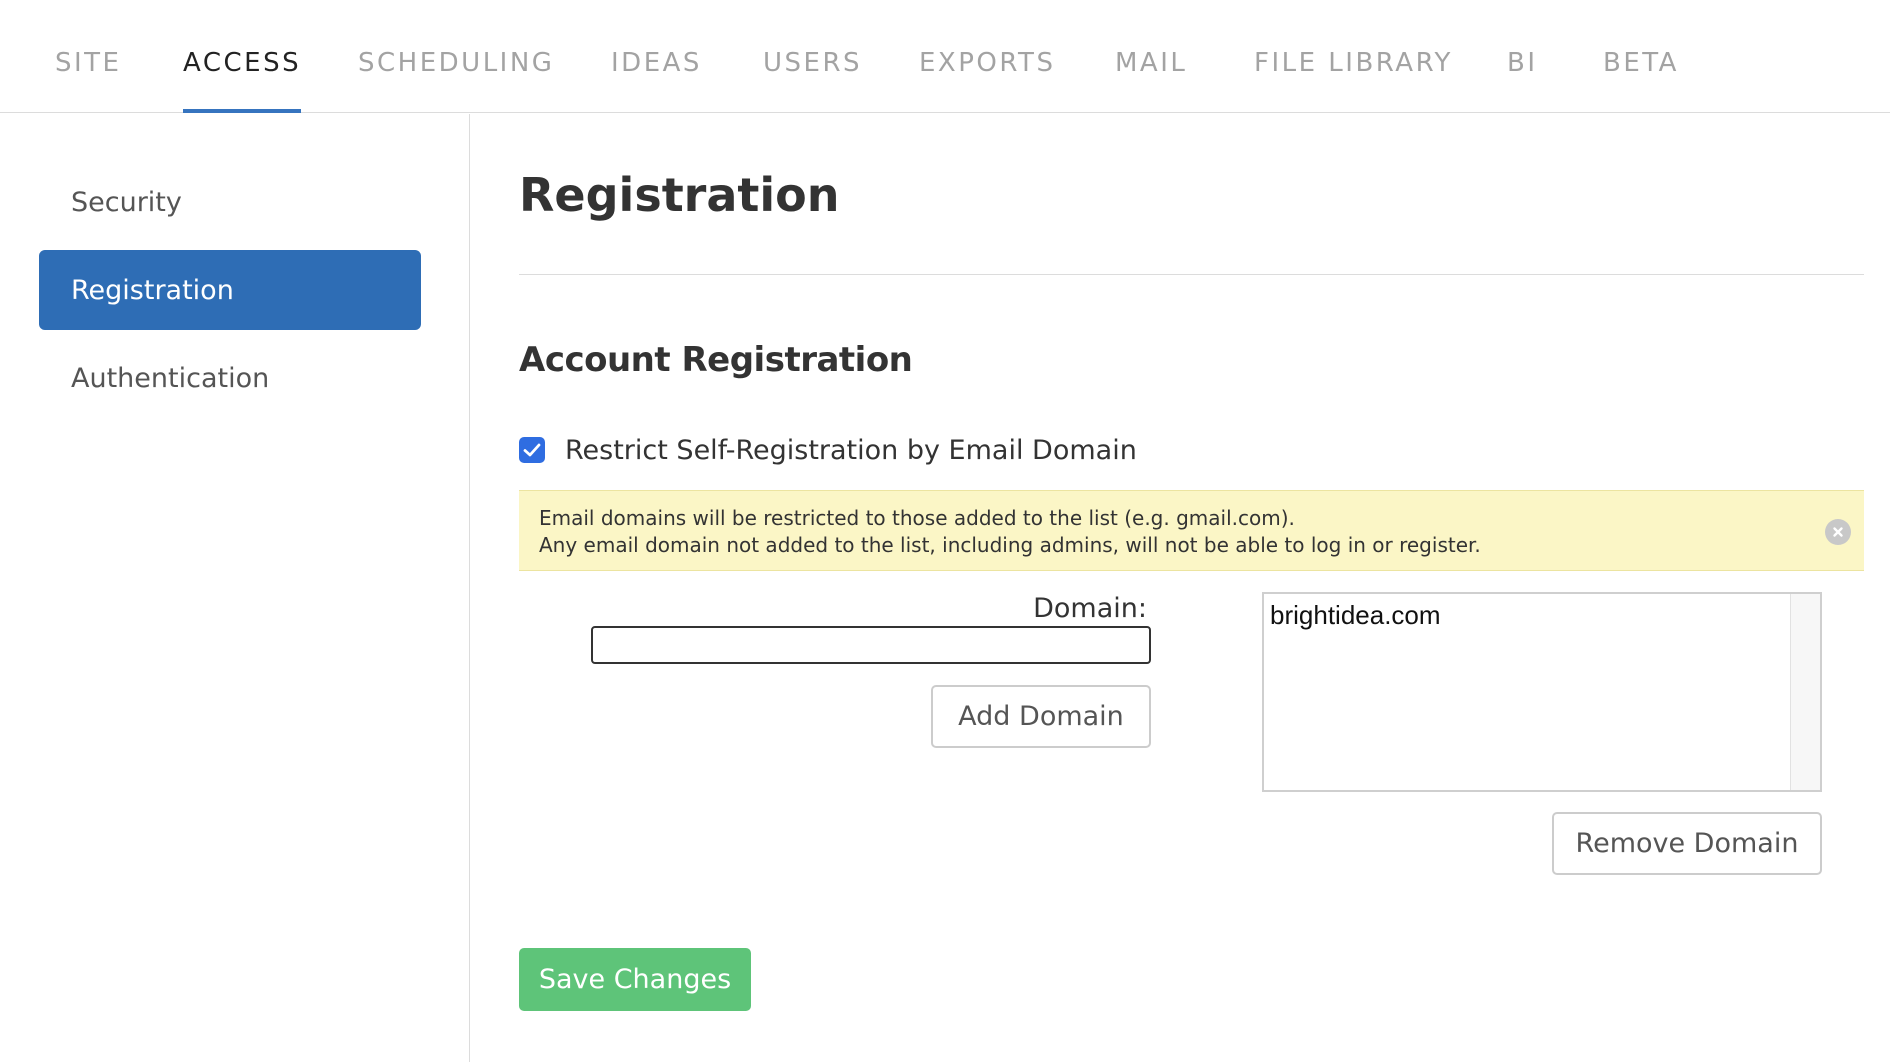  Describe the element at coordinates (1191, 274) in the screenshot. I see `title-divider` at that location.